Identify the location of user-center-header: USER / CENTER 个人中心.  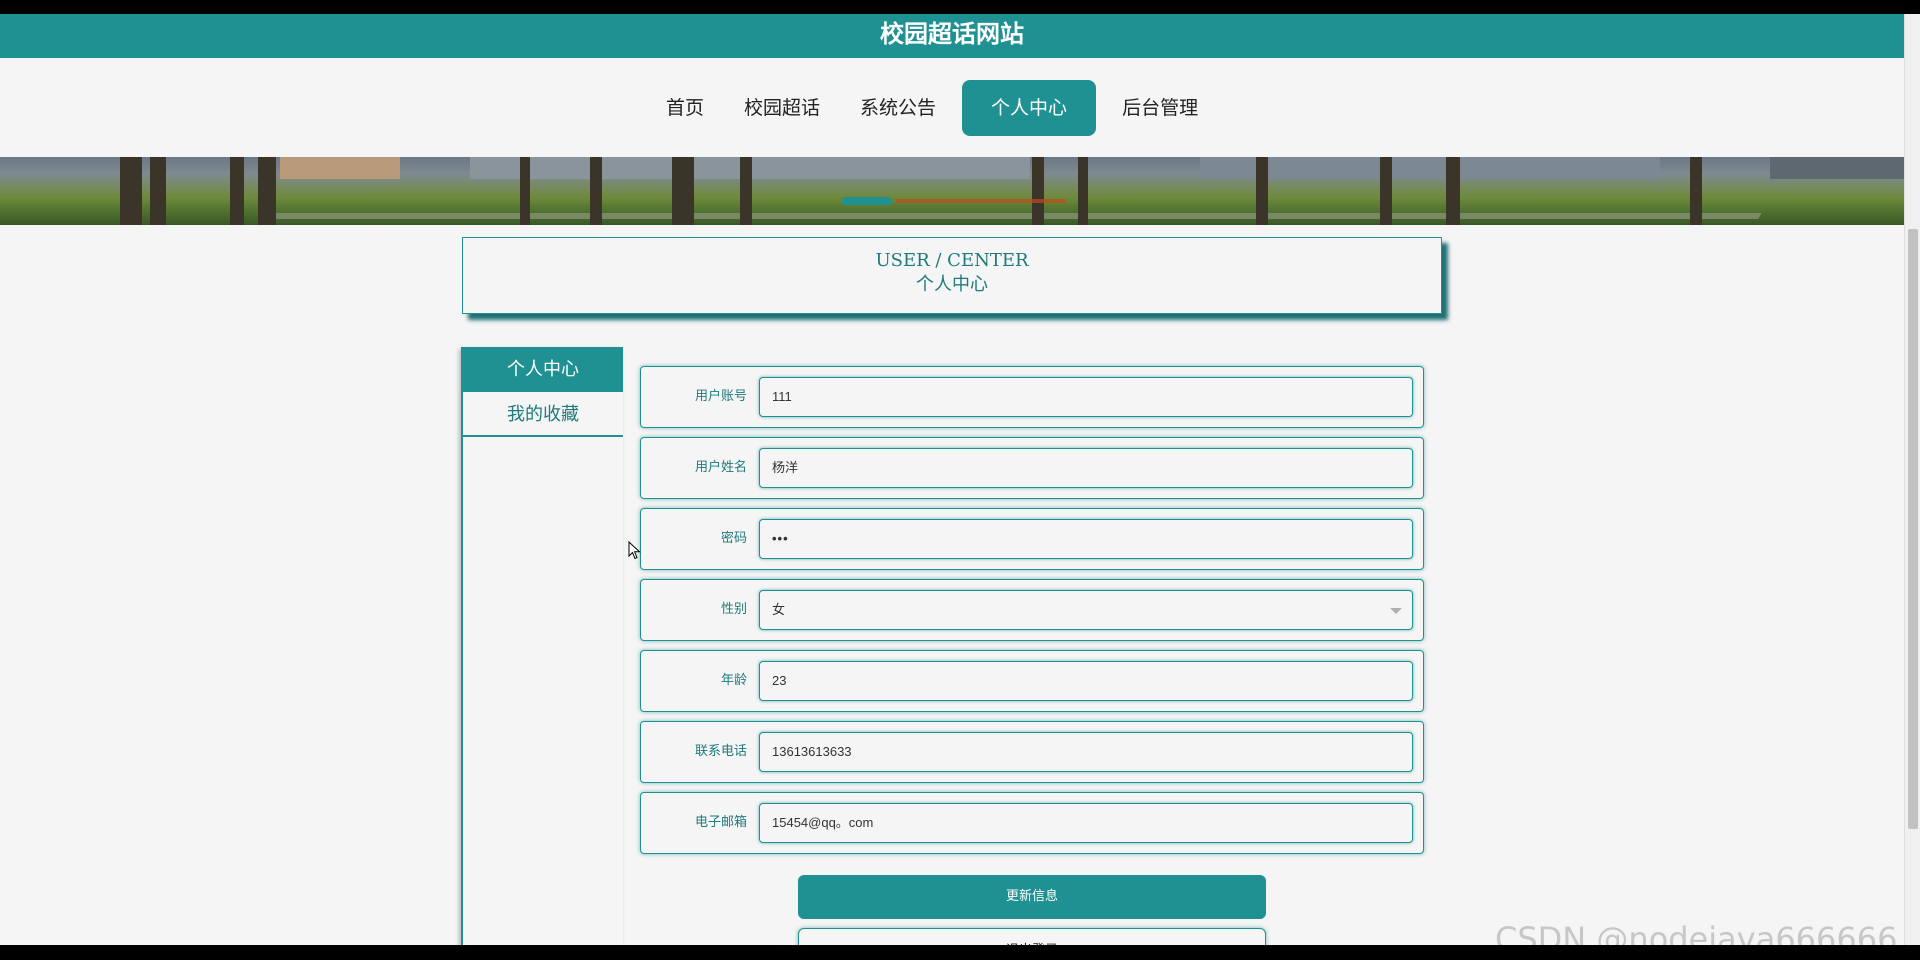
(952, 275).